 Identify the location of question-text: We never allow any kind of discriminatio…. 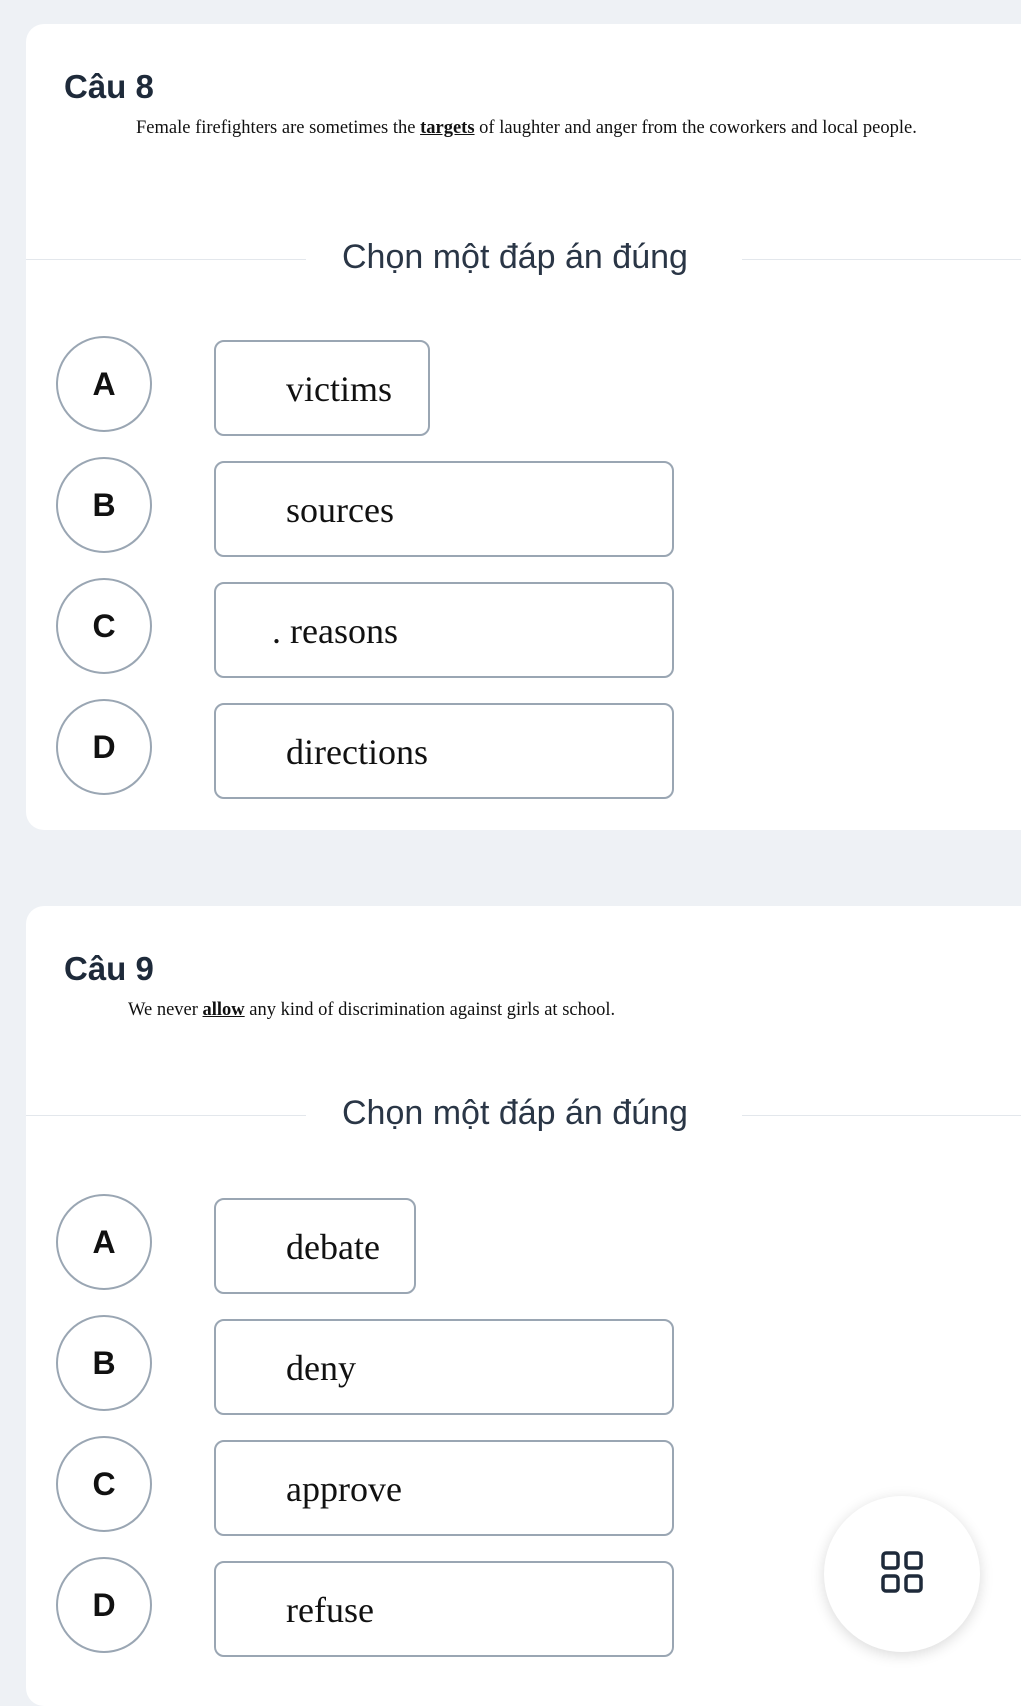
(521, 1010).